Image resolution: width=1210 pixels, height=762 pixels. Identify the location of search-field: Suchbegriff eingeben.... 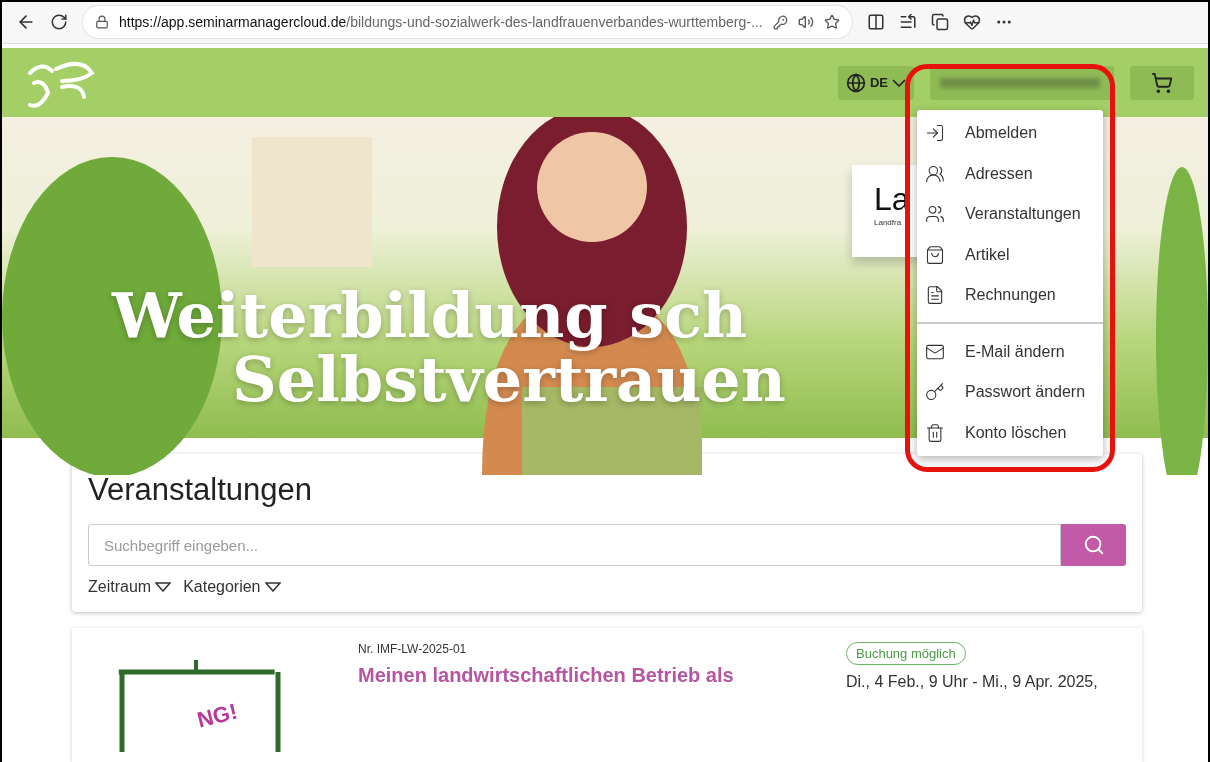
(574, 545).